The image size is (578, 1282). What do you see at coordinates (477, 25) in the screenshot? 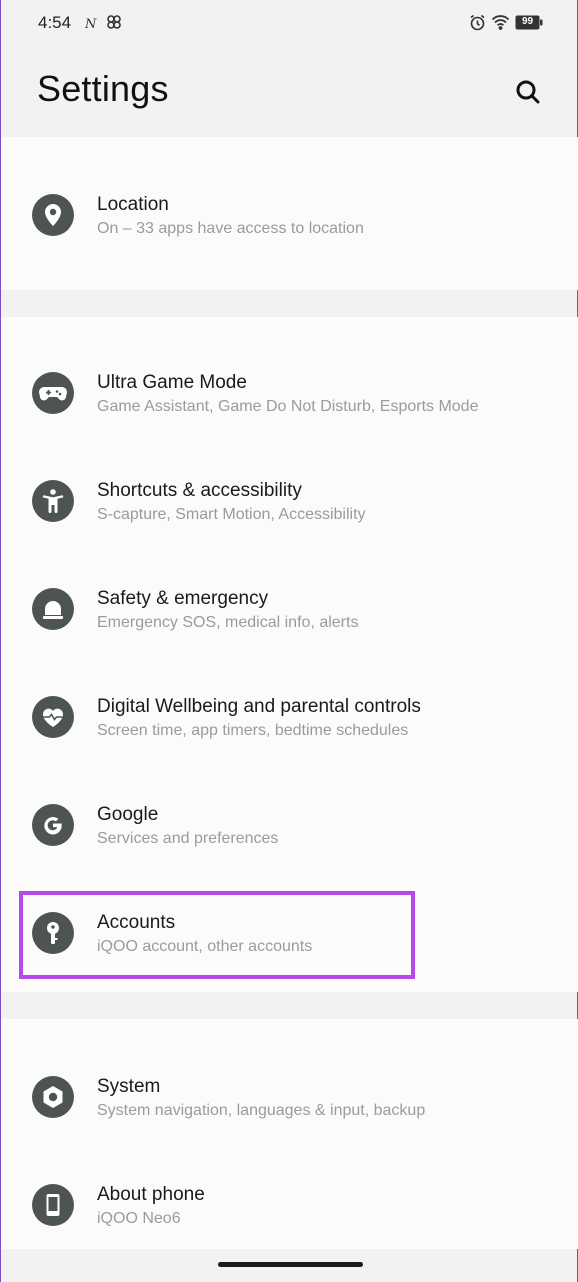
I see `alarm-icon` at bounding box center [477, 25].